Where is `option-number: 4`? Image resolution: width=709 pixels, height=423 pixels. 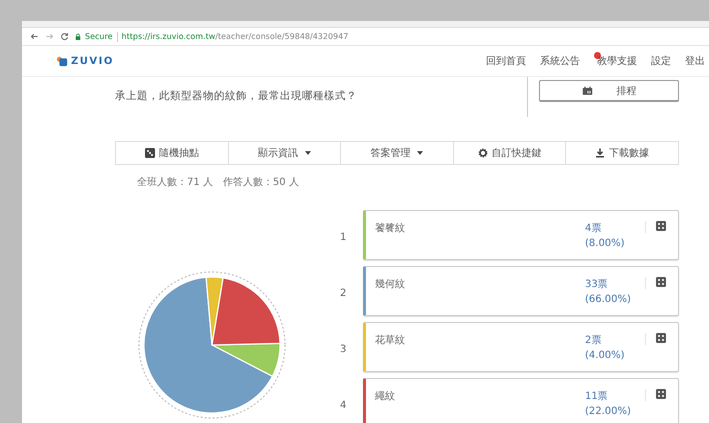
option-number: 4 is located at coordinates (344, 404).